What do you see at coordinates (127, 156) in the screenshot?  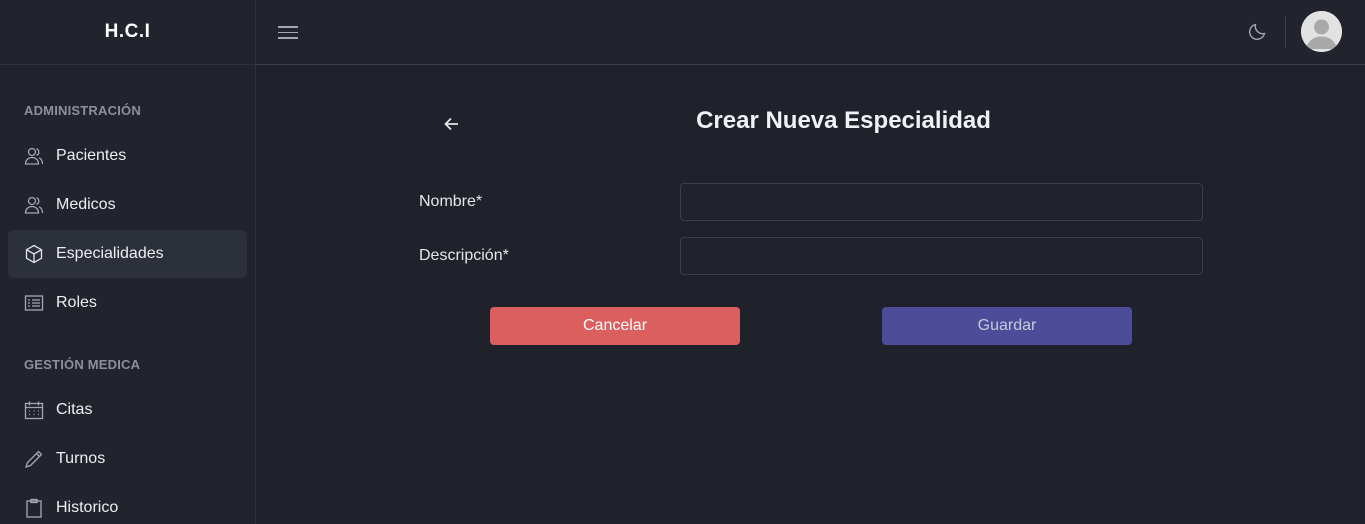 I see `sidebar-item-pacientes: Pacientes` at bounding box center [127, 156].